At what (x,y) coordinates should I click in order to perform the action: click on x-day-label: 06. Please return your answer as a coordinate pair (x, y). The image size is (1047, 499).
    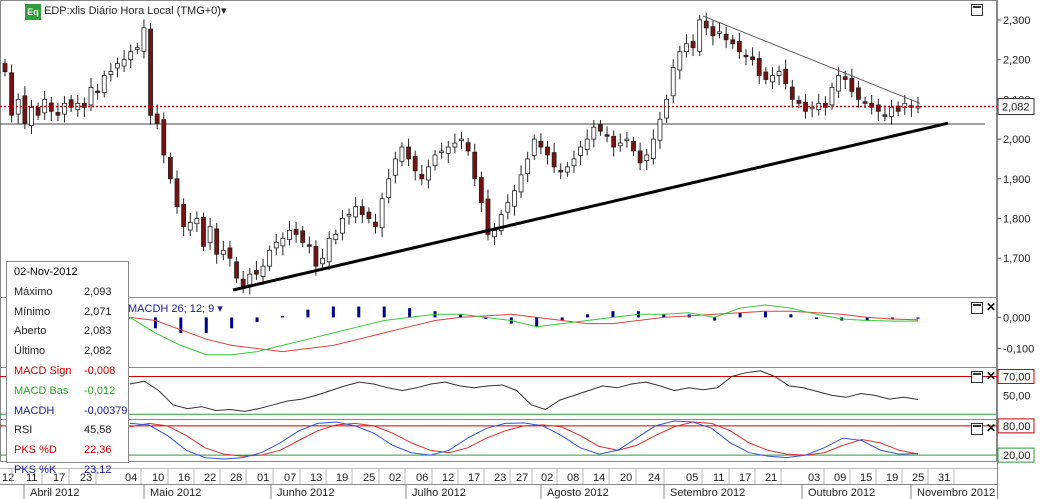
    Looking at the image, I should click on (422, 478).